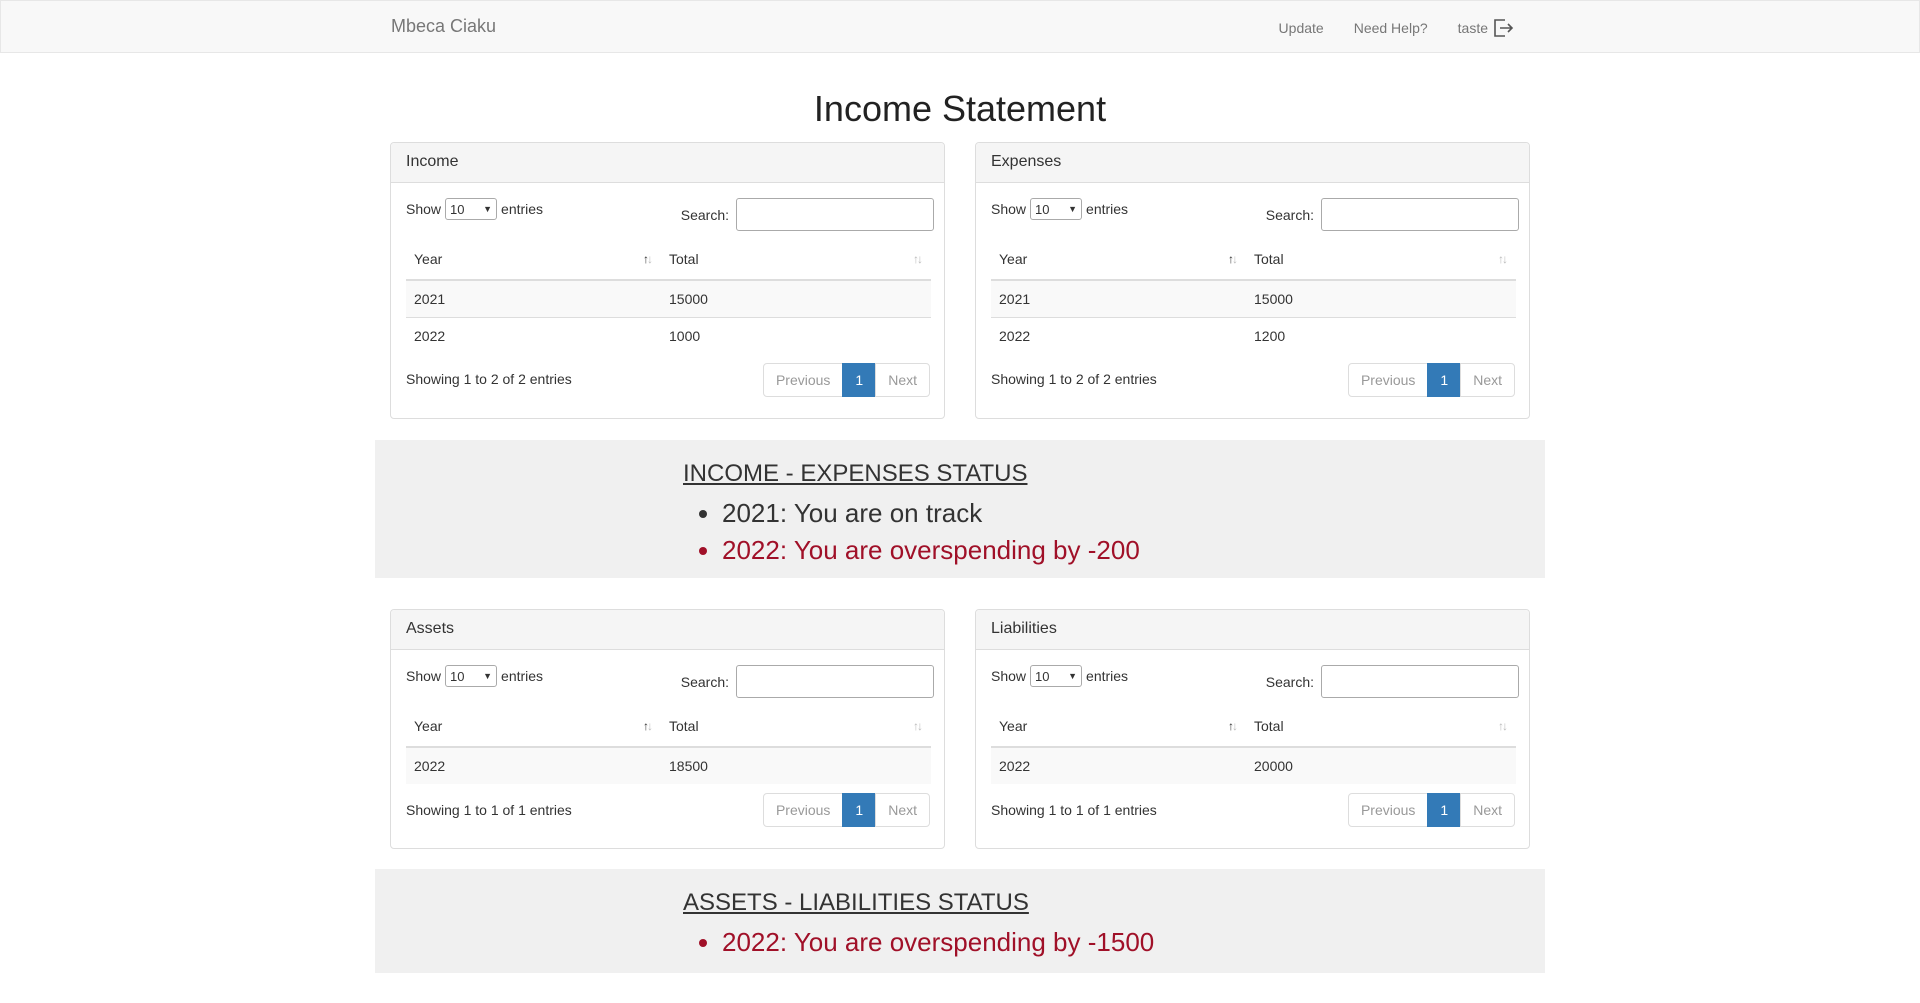  What do you see at coordinates (796, 335) in the screenshot?
I see `cell-total: 1000` at bounding box center [796, 335].